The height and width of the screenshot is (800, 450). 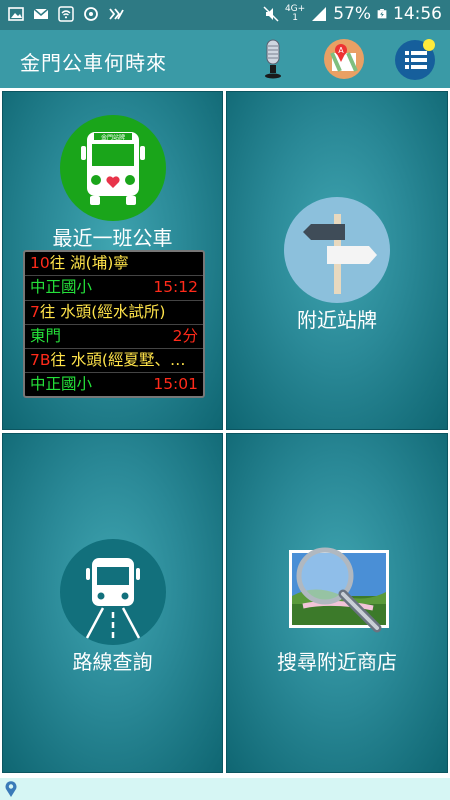 I want to click on board-route-row: 7往 水頭(經水試所), so click(x=114, y=313).